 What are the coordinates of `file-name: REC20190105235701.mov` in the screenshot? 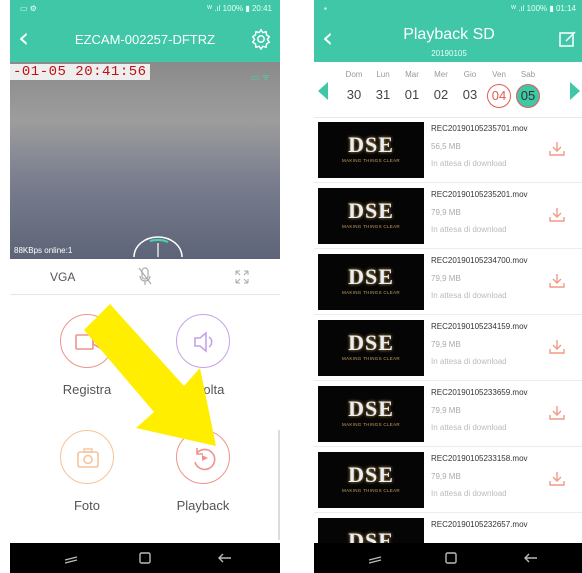 It's located at (479, 128).